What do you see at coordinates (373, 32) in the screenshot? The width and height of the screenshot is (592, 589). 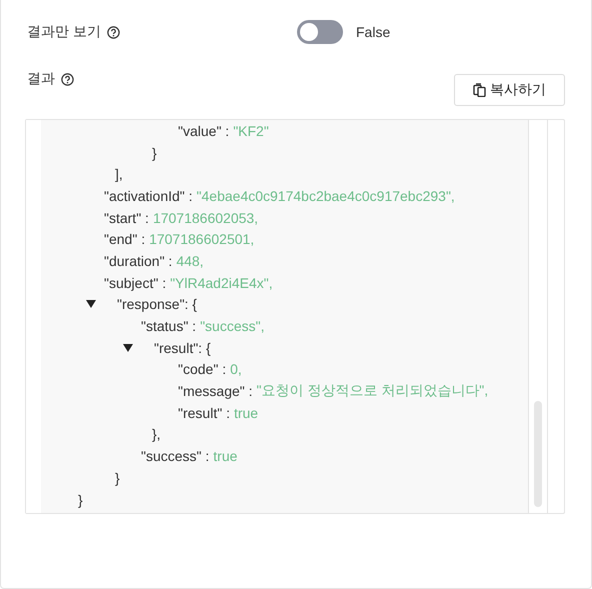 I see `toggle-value: False` at bounding box center [373, 32].